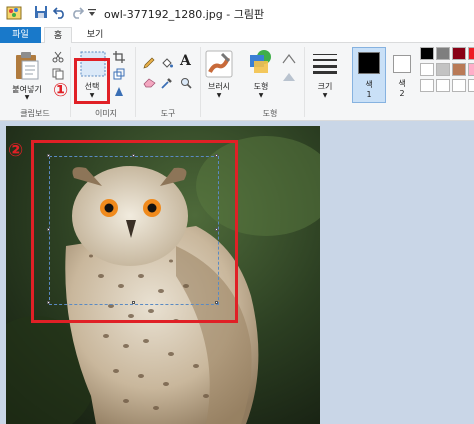 This screenshot has height=424, width=474. Describe the element at coordinates (61, 90) in the screenshot. I see `step1-badge: ①` at that location.